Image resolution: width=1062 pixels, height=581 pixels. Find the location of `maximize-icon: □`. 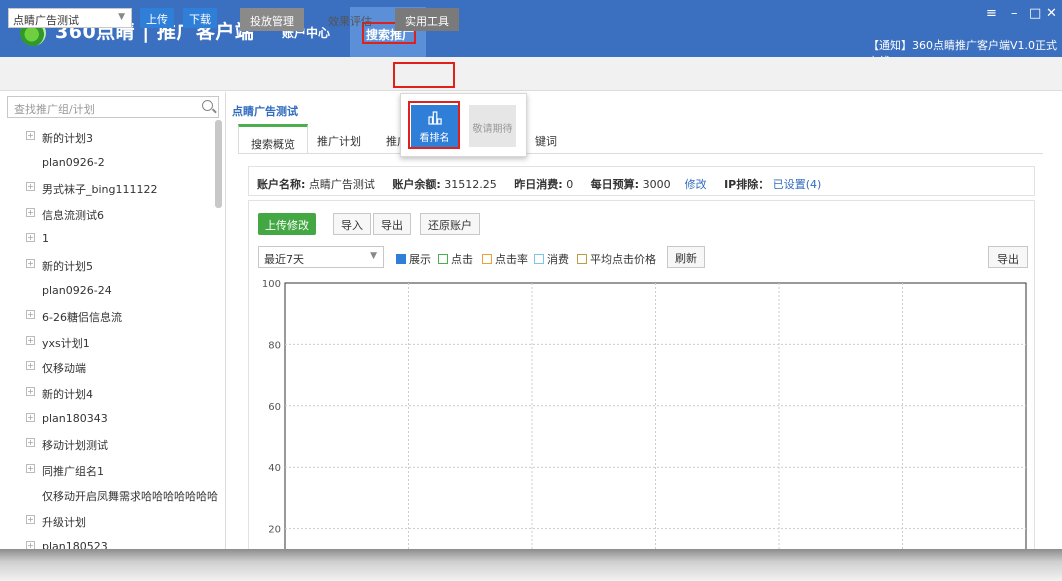

maximize-icon: □ is located at coordinates (1035, 13).